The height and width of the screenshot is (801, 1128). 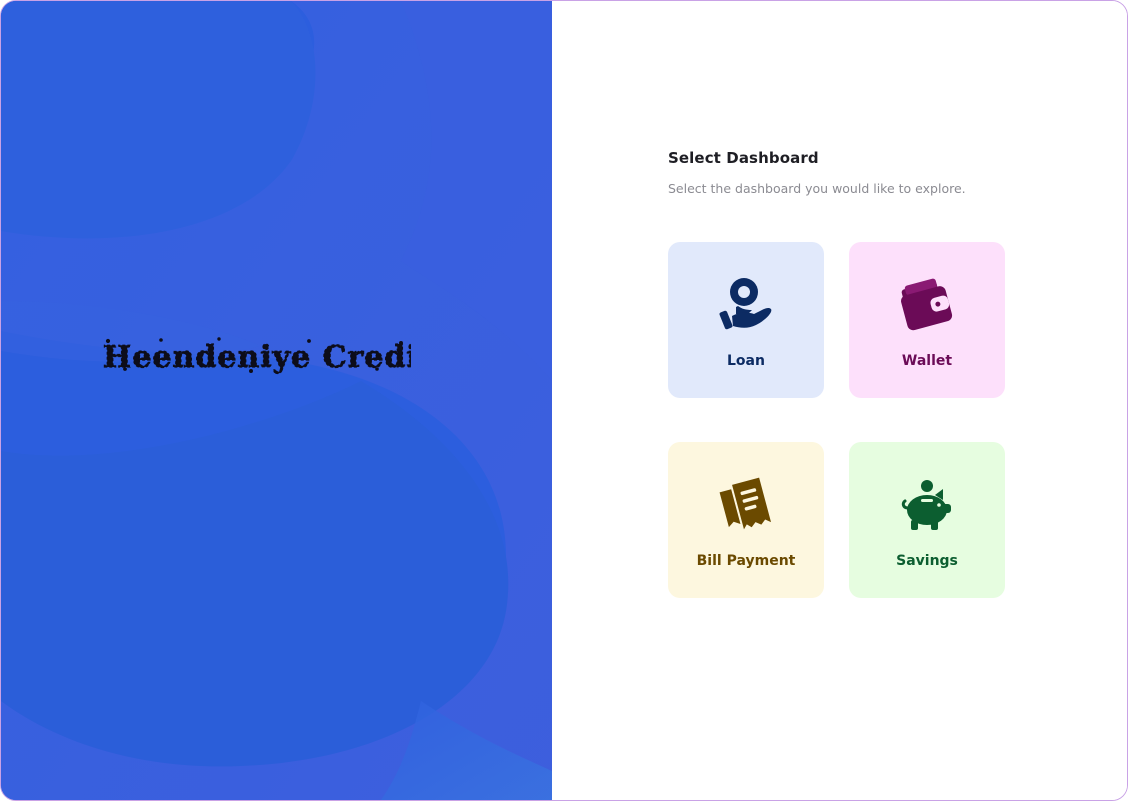 What do you see at coordinates (745, 503) in the screenshot?
I see `receipt-icon` at bounding box center [745, 503].